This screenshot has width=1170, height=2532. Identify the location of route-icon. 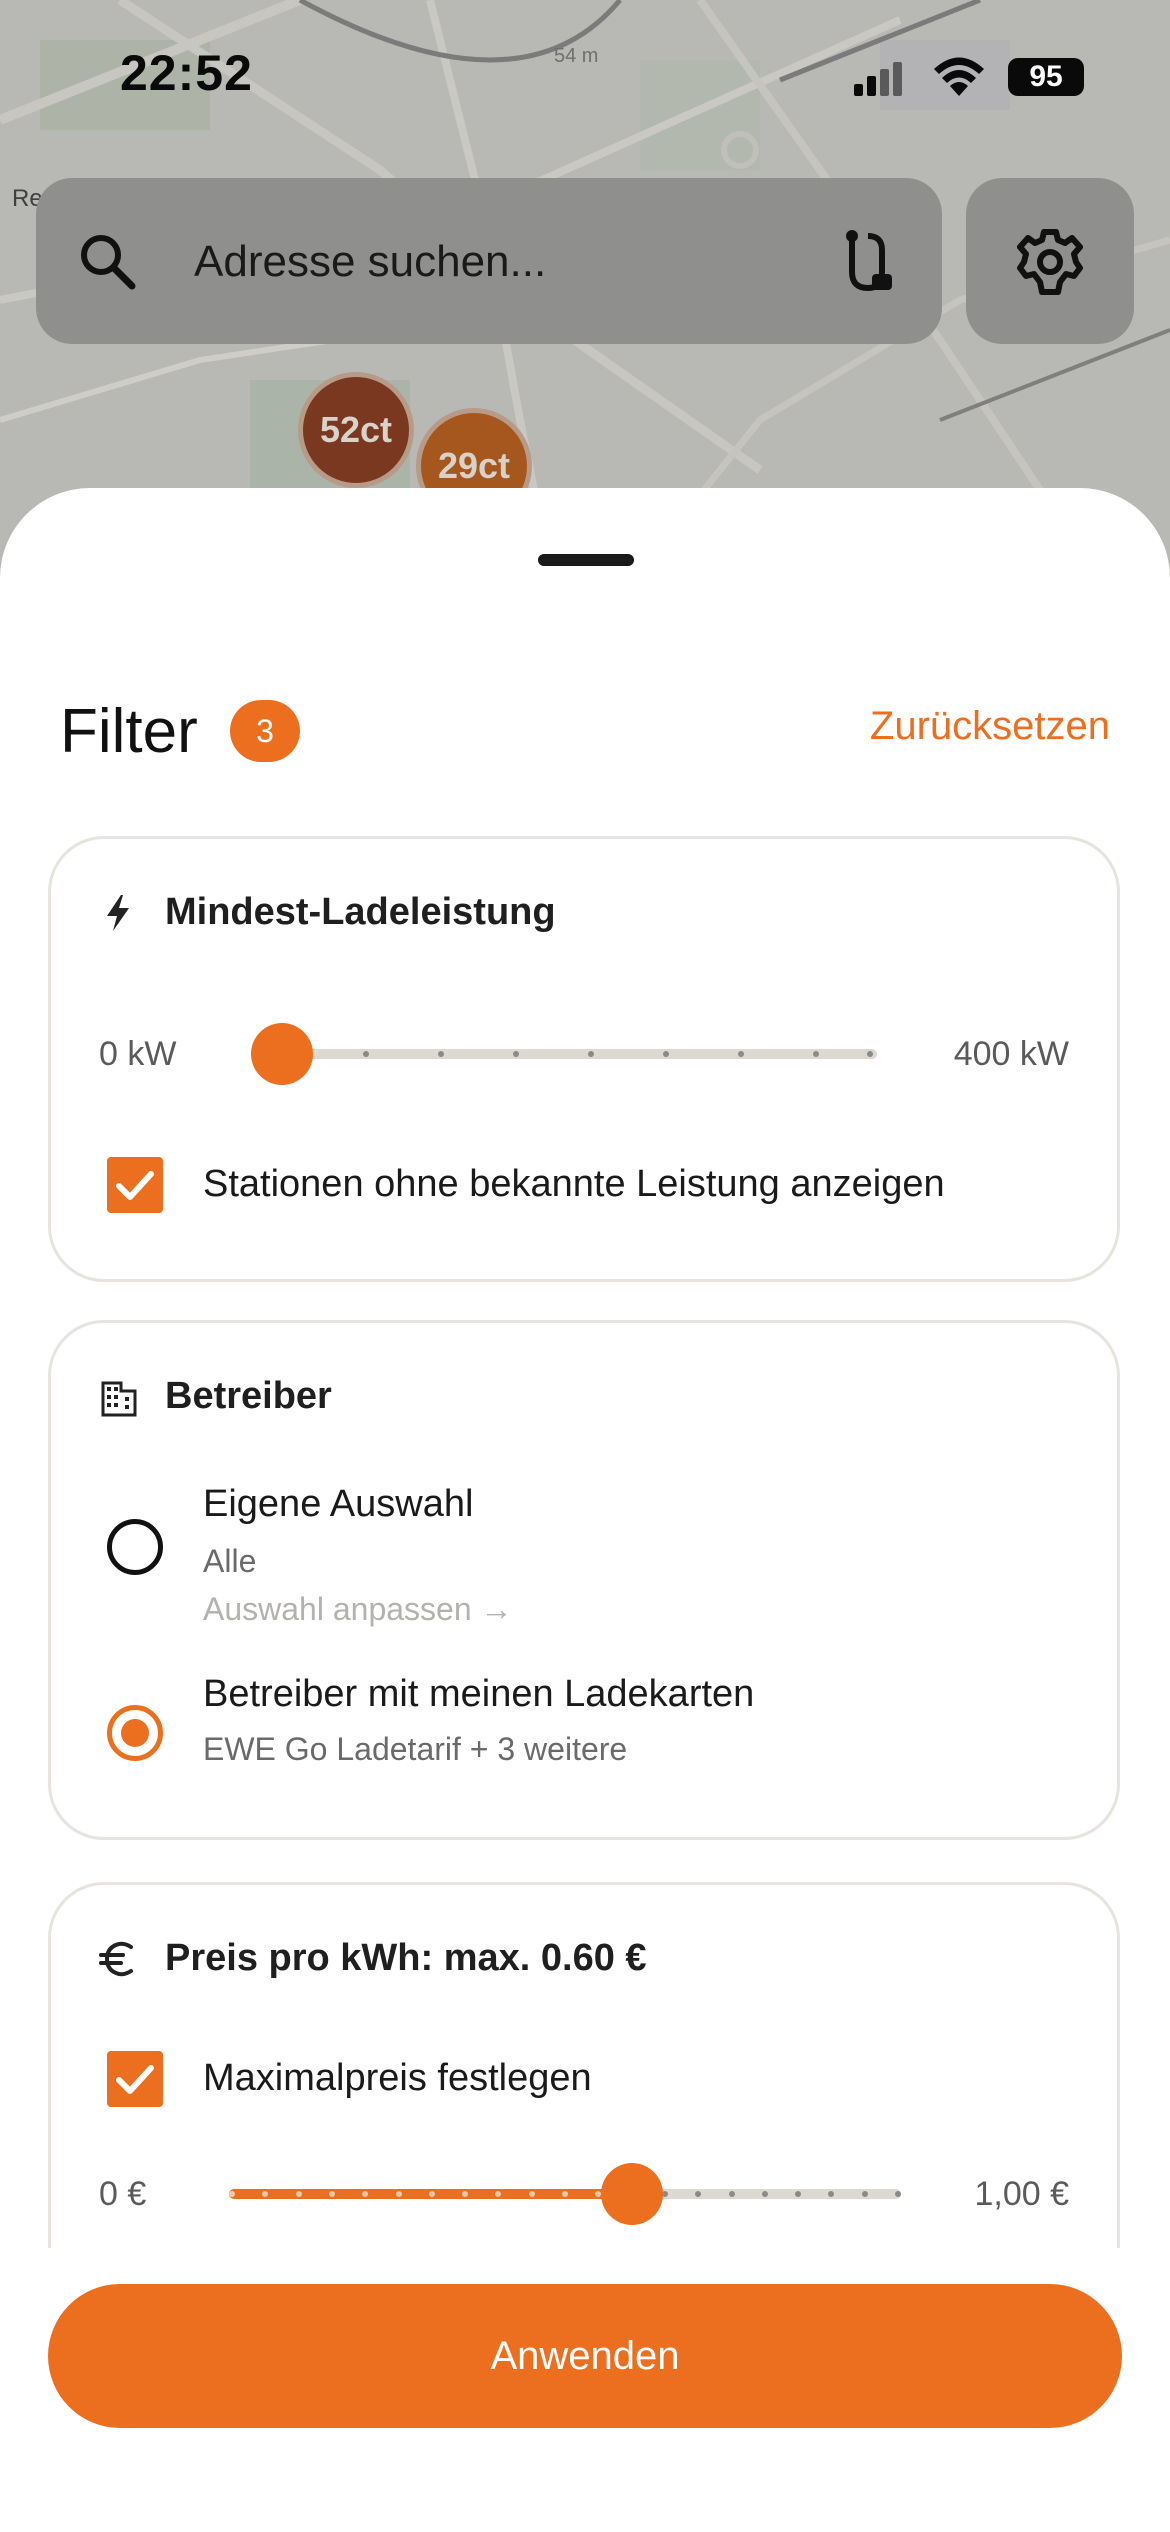
(869, 261).